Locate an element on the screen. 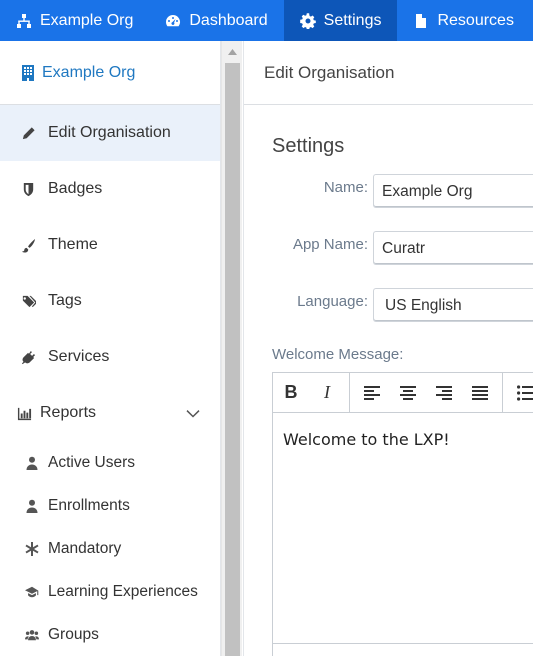 The width and height of the screenshot is (533, 656). list-group is located at coordinates (518, 392).